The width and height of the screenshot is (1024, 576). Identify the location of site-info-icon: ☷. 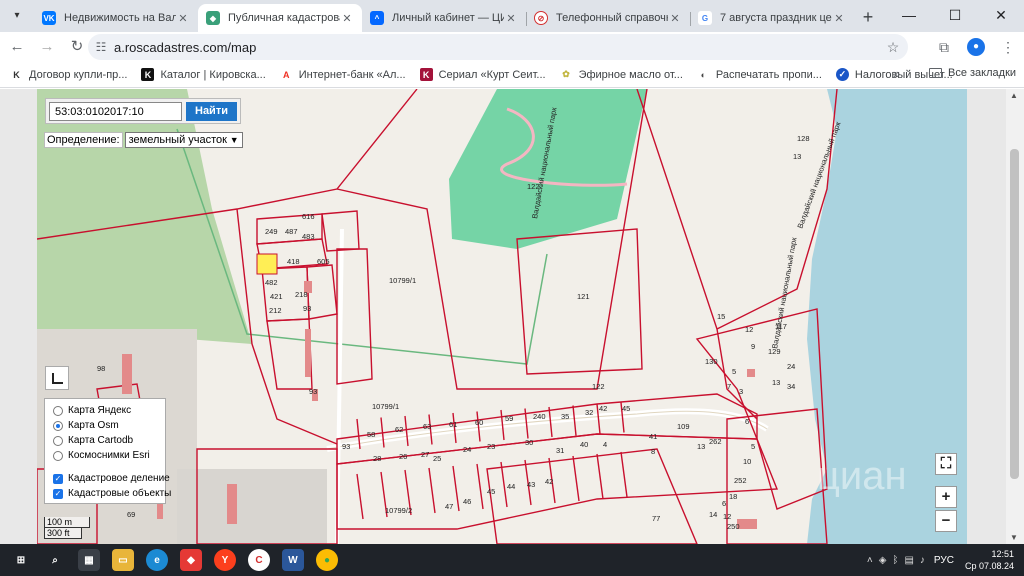
(101, 47).